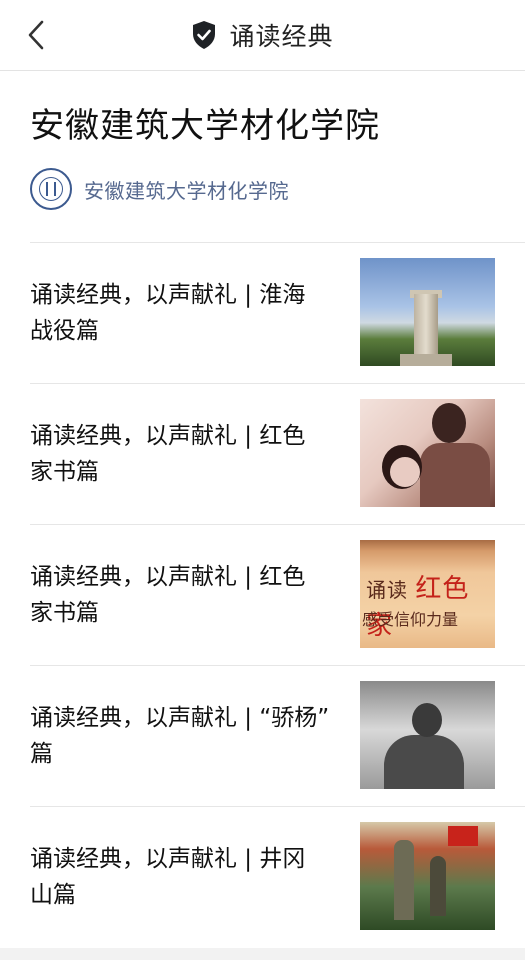 This screenshot has height=960, width=525. What do you see at coordinates (180, 736) in the screenshot?
I see `article-title: 诵读经典，以声献礼 | “骄杨” 篇` at bounding box center [180, 736].